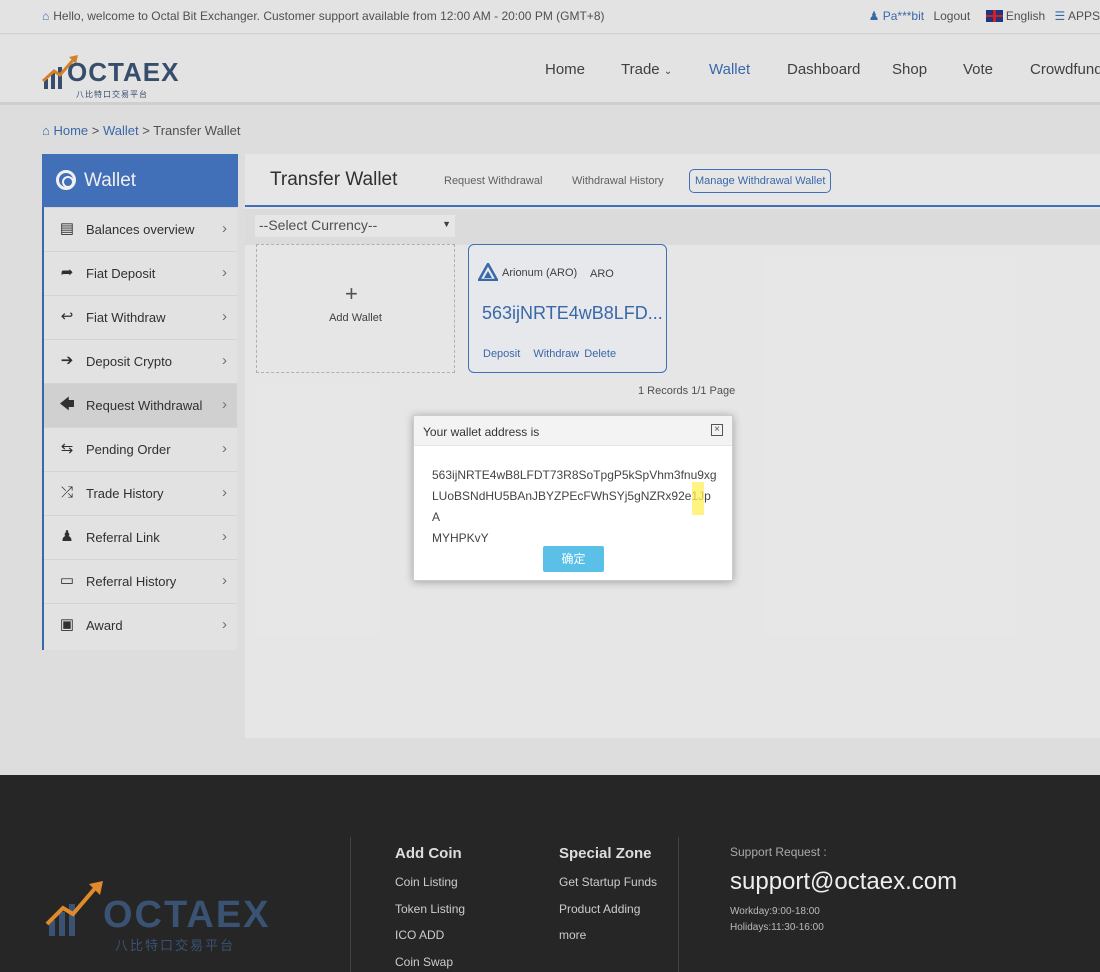  What do you see at coordinates (843, 882) in the screenshot?
I see `support-email: support@octaex.com` at bounding box center [843, 882].